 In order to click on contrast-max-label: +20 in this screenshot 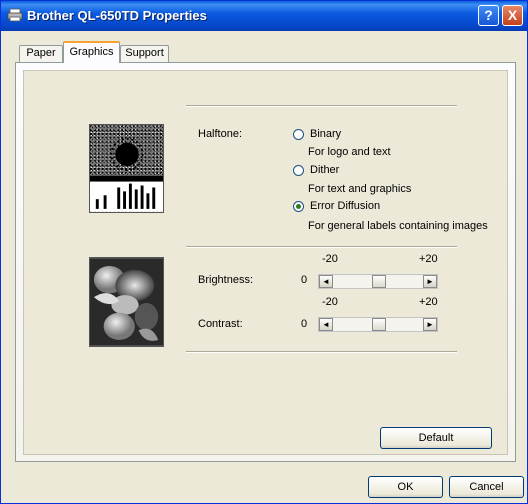, I will do `click(428, 302)`.